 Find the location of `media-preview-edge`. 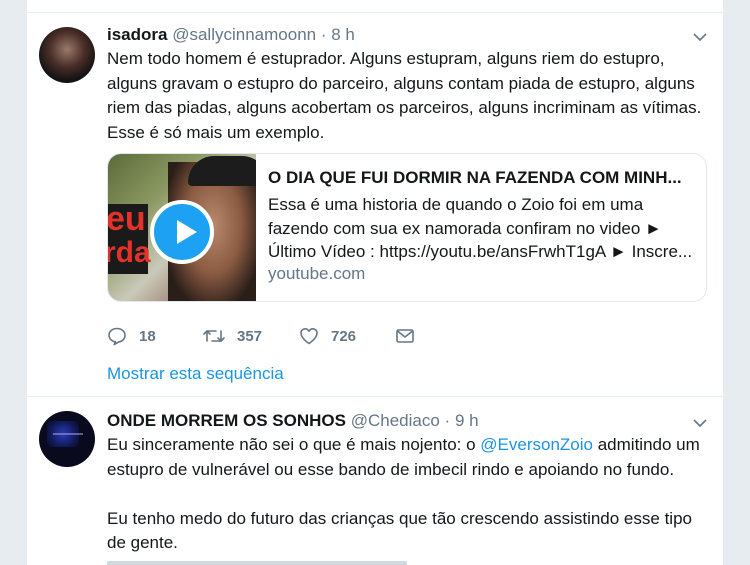

media-preview-edge is located at coordinates (257, 563).